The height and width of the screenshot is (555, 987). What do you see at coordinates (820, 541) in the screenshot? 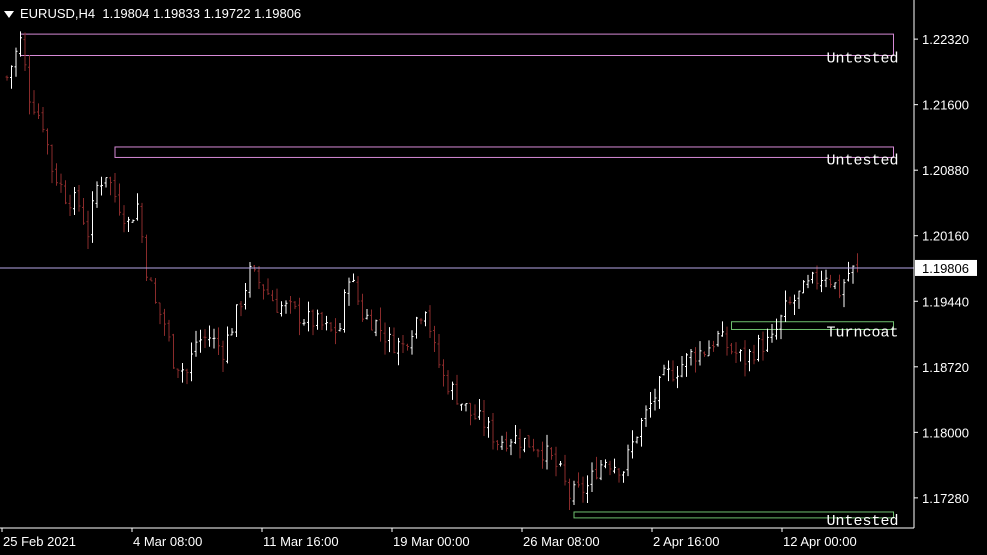
I see `x-tick-label: 12 Apr 00:00` at bounding box center [820, 541].